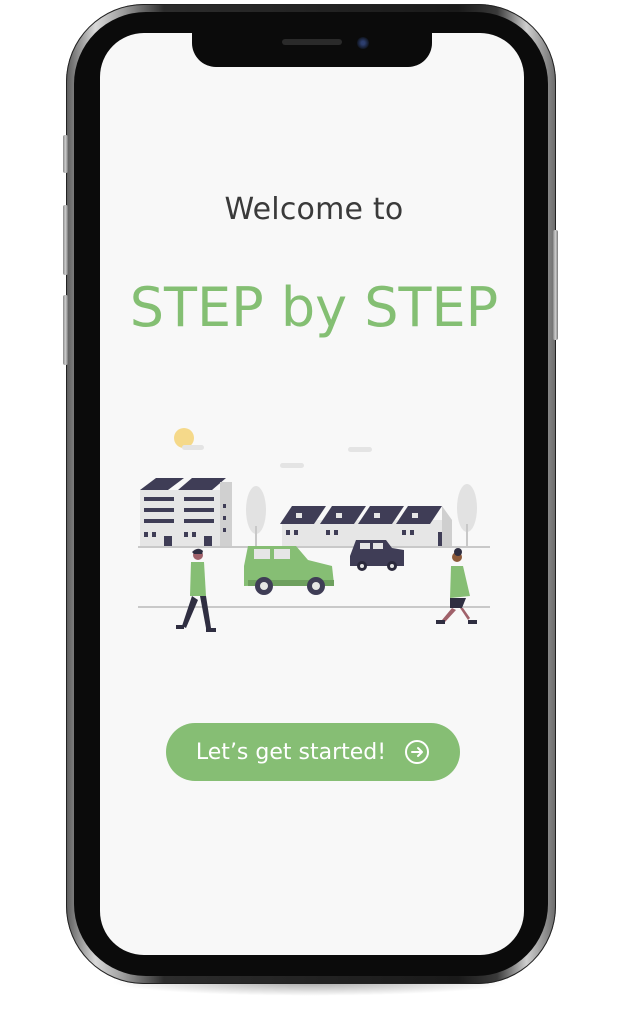  What do you see at coordinates (314, 547) in the screenshot?
I see `road-top-line` at bounding box center [314, 547].